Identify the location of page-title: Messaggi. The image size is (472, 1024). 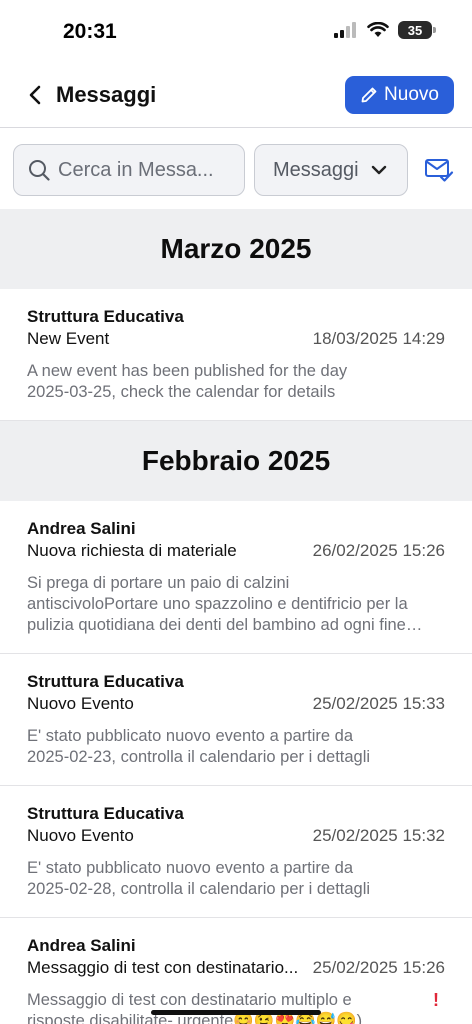
(106, 94).